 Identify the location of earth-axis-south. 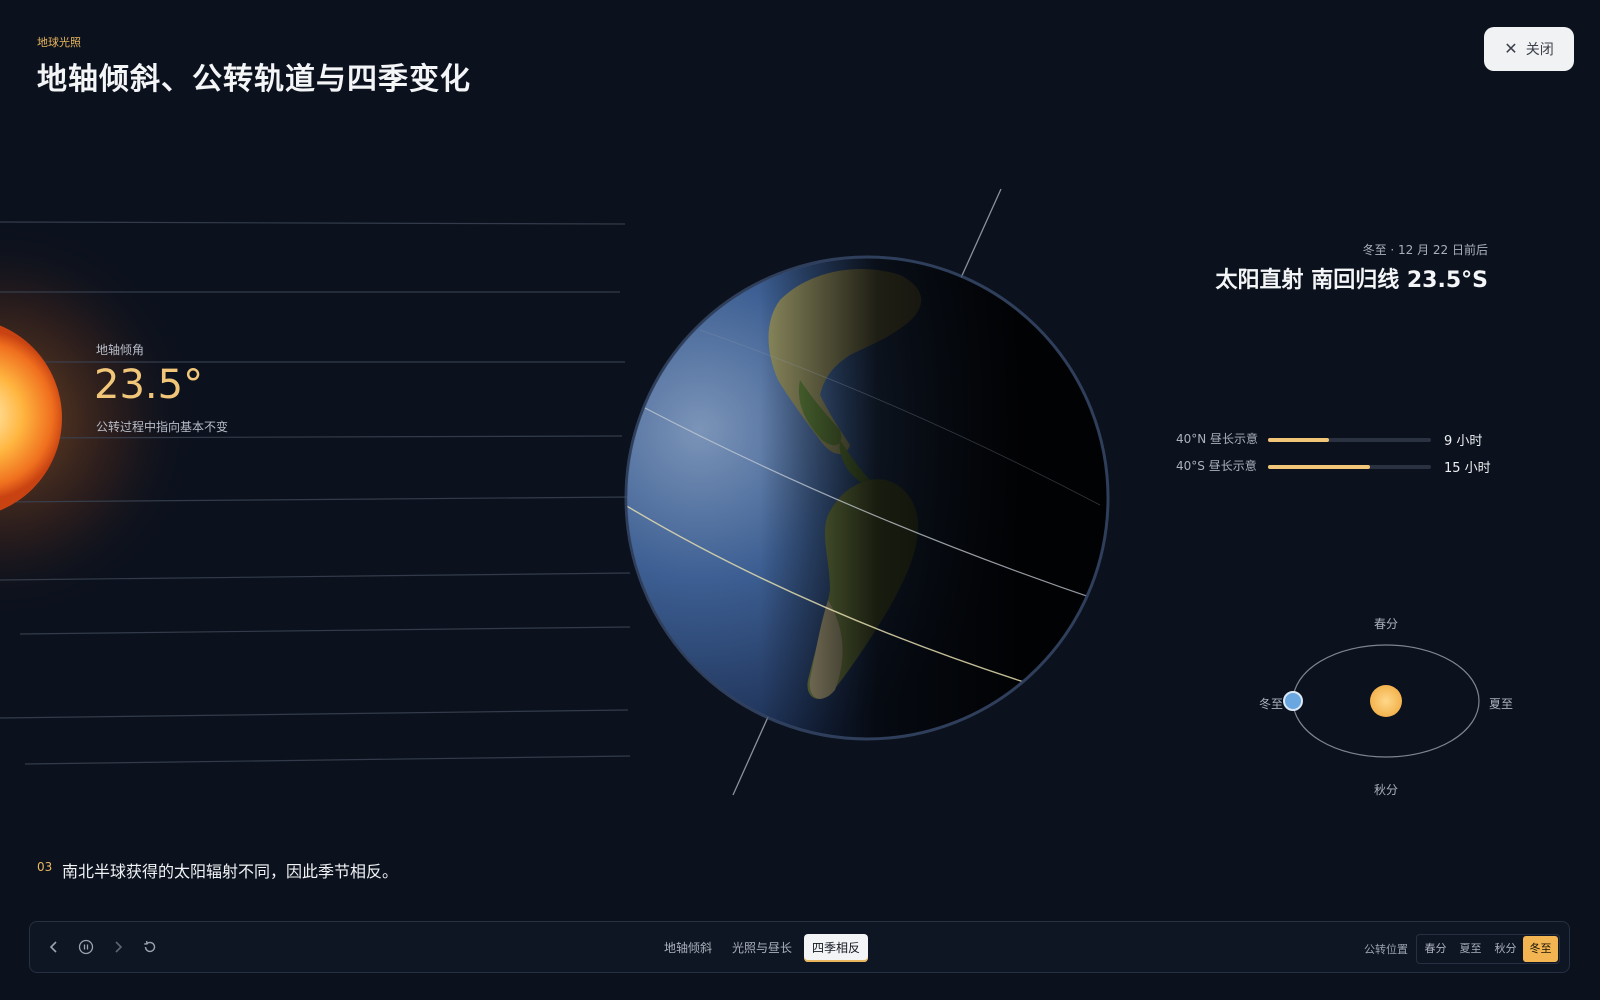
(750, 756).